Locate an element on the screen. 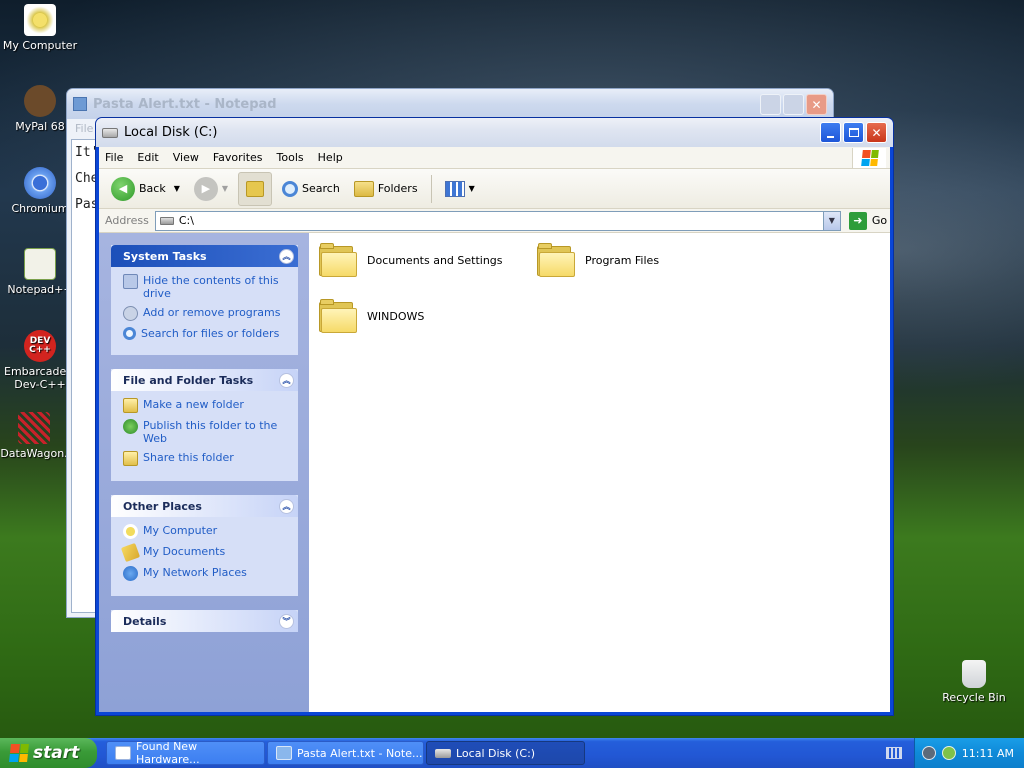 The width and height of the screenshot is (1024, 768). notepad-icon is located at coordinates (284, 753).